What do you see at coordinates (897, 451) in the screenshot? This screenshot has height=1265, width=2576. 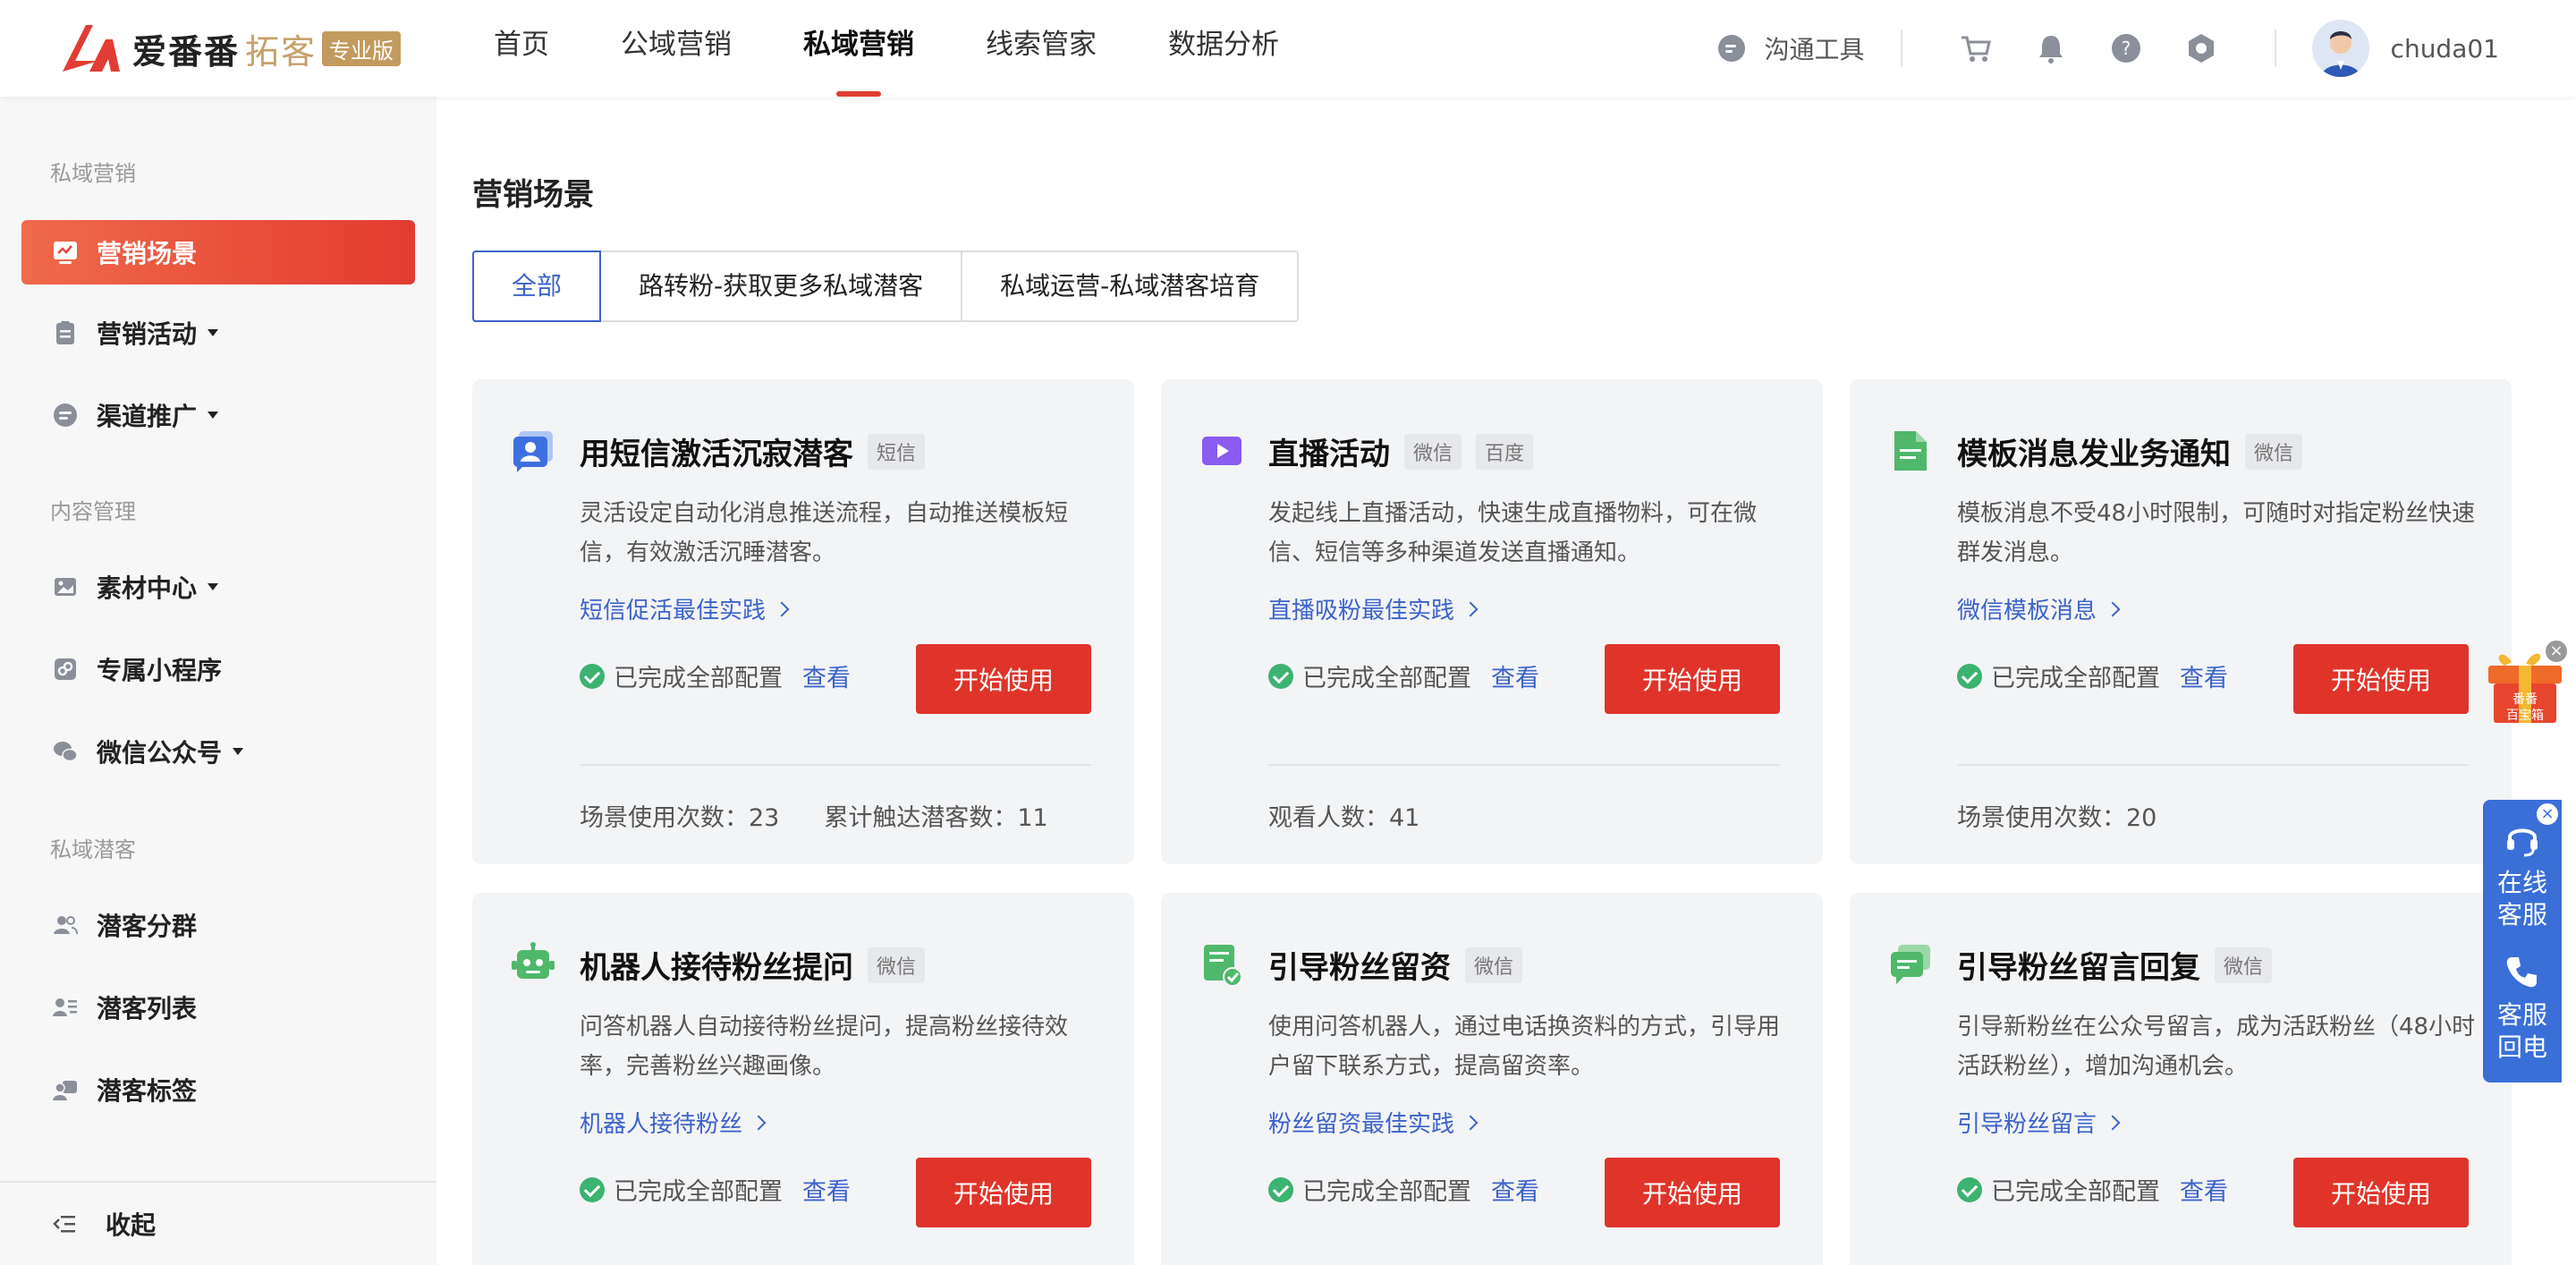 I see `channel-tag: 短信` at bounding box center [897, 451].